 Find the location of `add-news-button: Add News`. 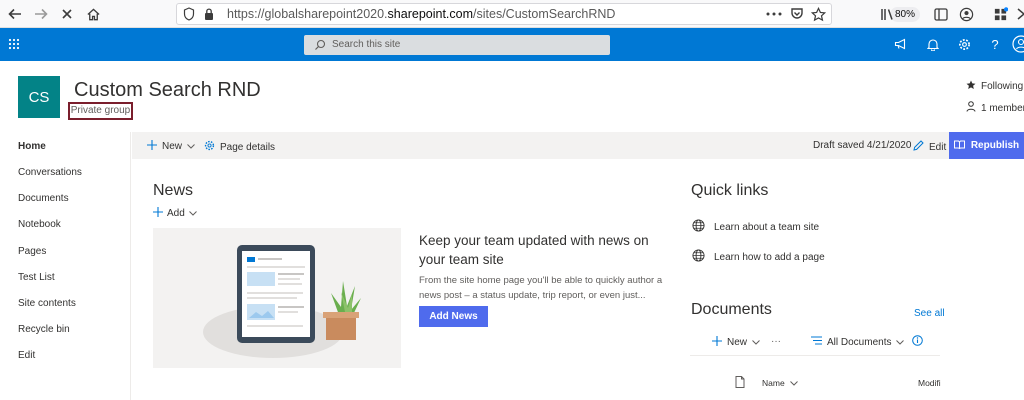

add-news-button: Add News is located at coordinates (453, 316).